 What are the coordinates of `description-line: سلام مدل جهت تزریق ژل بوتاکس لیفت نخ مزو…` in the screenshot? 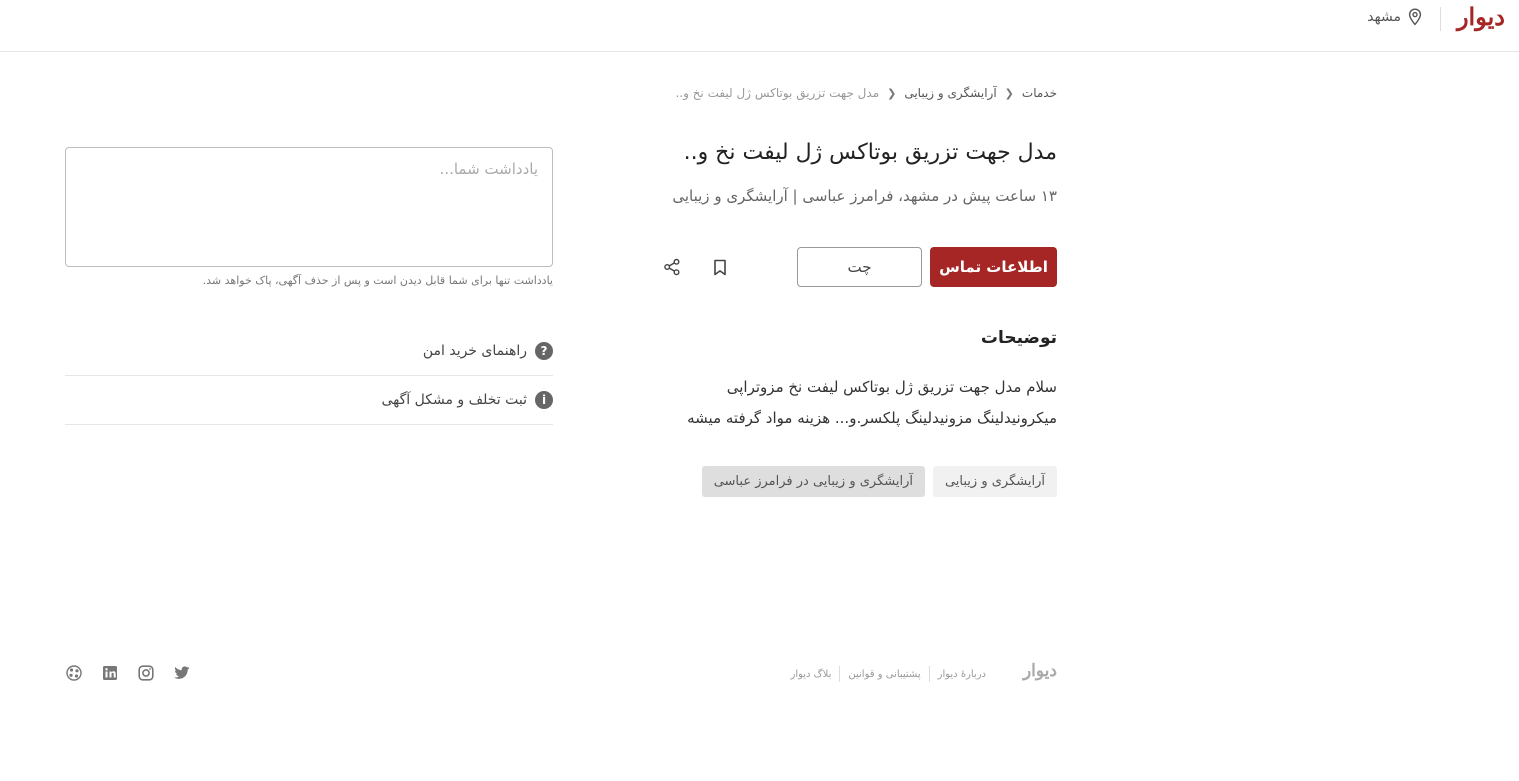 It's located at (891, 387).